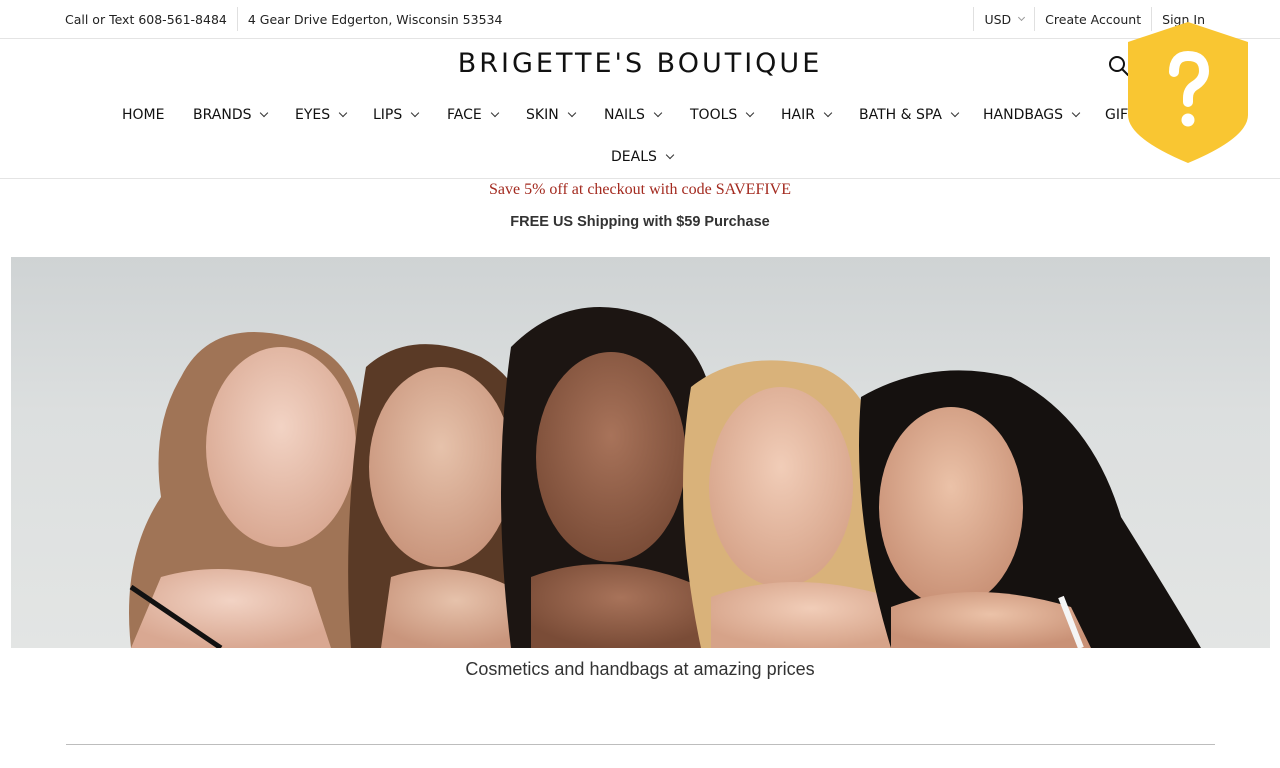 This screenshot has width=1280, height=768. I want to click on nav-item-nails: NAILS, so click(633, 115).